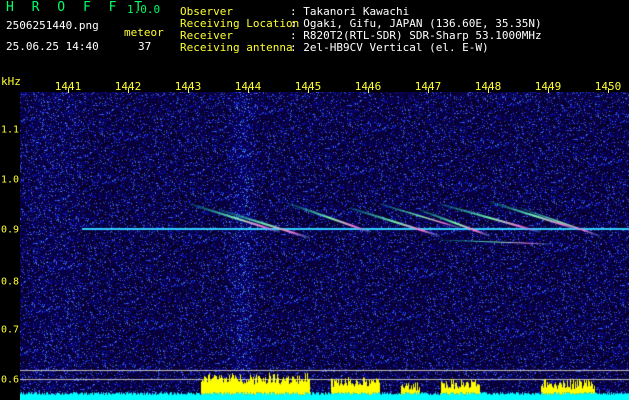 The image size is (629, 400). What do you see at coordinates (236, 47) in the screenshot?
I see `antenna-label: Receiving antenna` at bounding box center [236, 47].